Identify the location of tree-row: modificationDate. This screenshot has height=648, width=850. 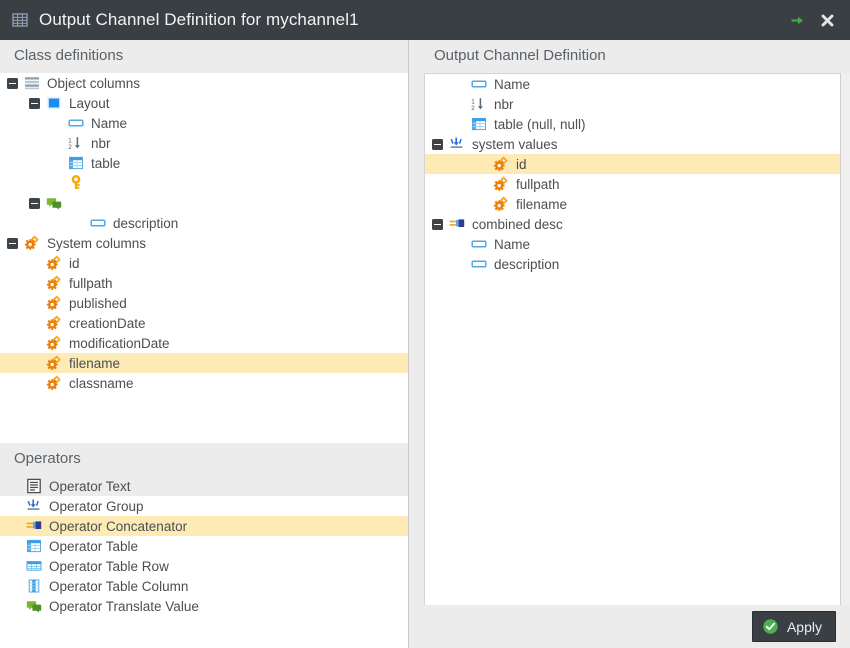
(204, 343).